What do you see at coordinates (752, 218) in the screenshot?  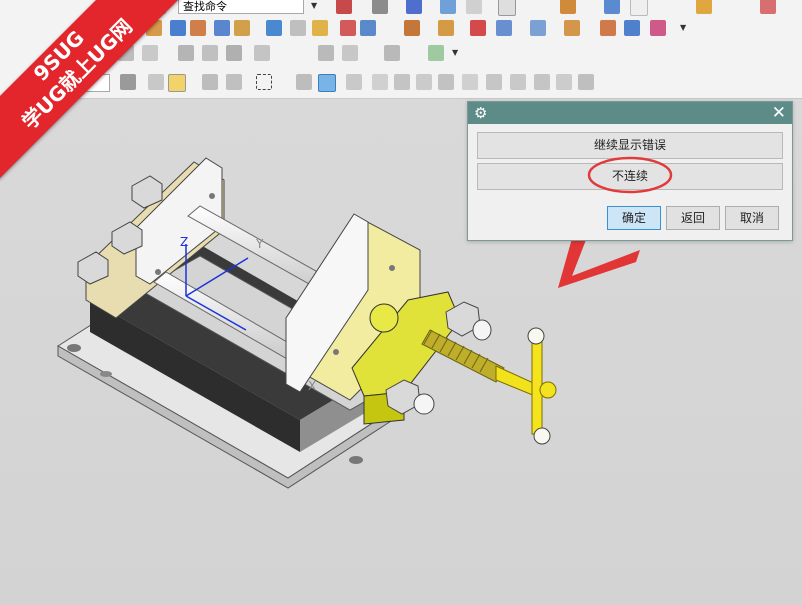 I see `cancel-button: 取消` at bounding box center [752, 218].